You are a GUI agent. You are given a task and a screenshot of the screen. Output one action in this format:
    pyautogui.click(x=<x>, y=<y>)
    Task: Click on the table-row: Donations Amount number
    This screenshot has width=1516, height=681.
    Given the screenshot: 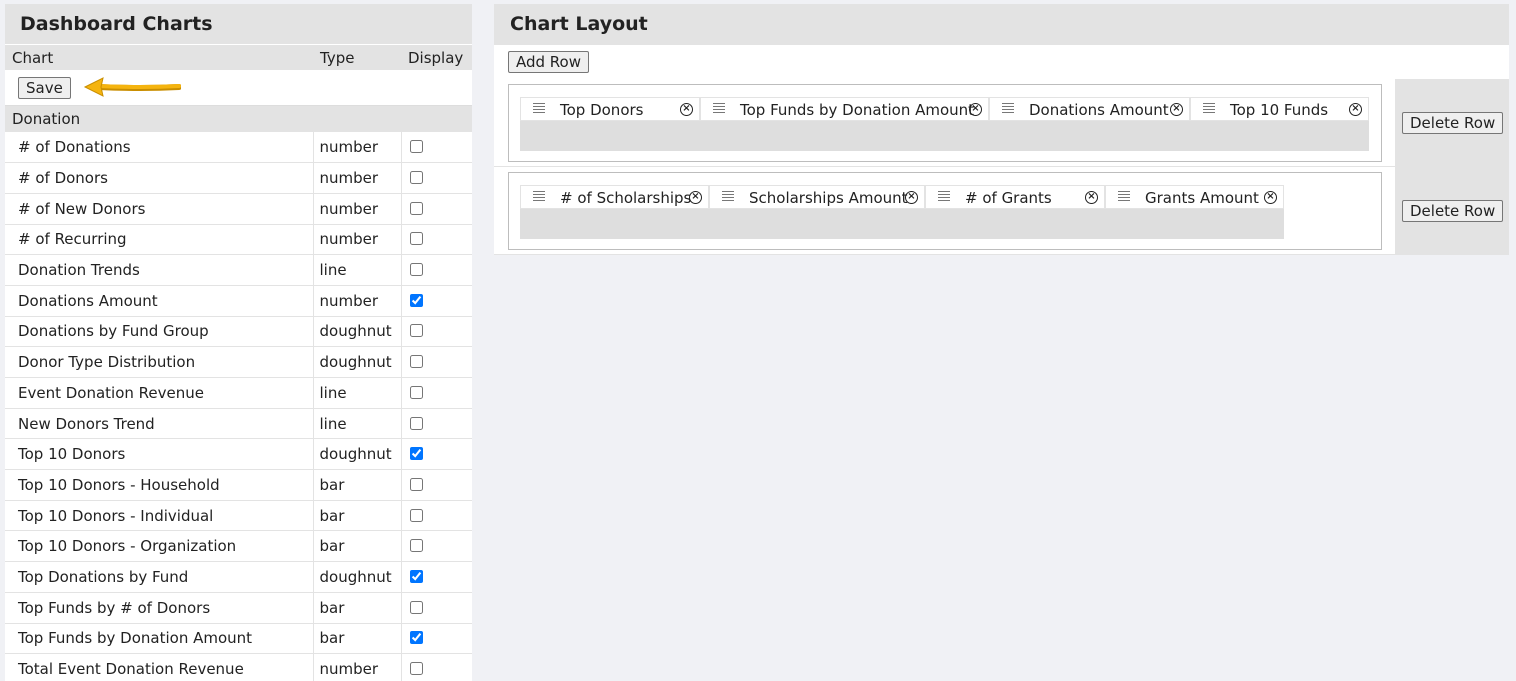 What is the action you would take?
    pyautogui.click(x=238, y=301)
    